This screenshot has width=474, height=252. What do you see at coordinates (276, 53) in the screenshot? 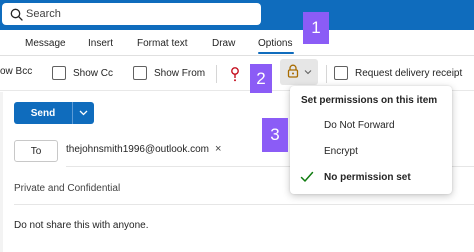
I see `active-tab-indicator` at bounding box center [276, 53].